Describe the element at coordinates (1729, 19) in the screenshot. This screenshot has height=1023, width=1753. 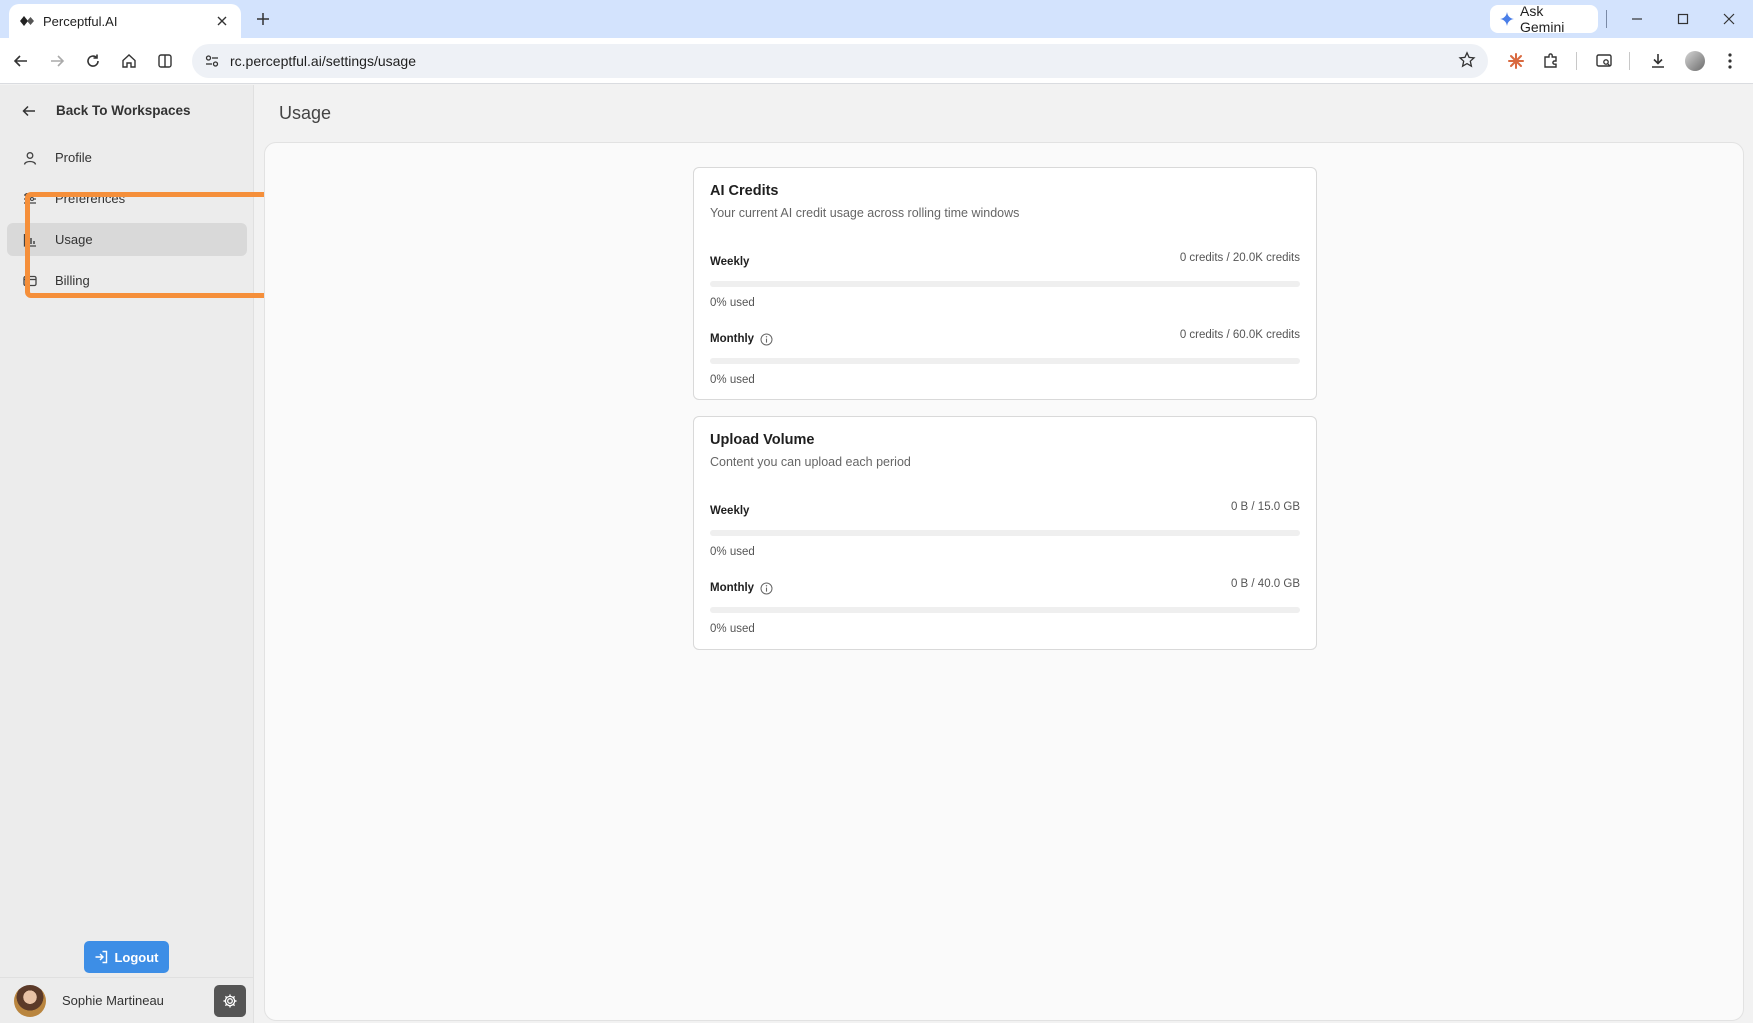
I see `close-window-button` at that location.